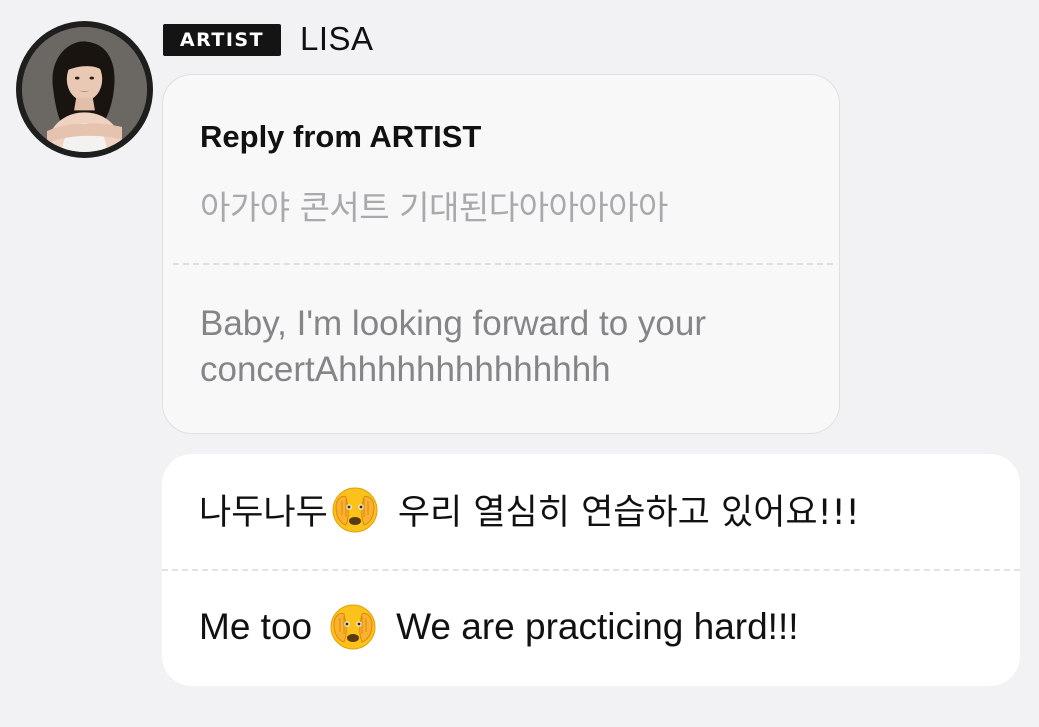 This screenshot has width=1039, height=727. What do you see at coordinates (341, 136) in the screenshot?
I see `reply-title: Reply from ARTIST` at bounding box center [341, 136].